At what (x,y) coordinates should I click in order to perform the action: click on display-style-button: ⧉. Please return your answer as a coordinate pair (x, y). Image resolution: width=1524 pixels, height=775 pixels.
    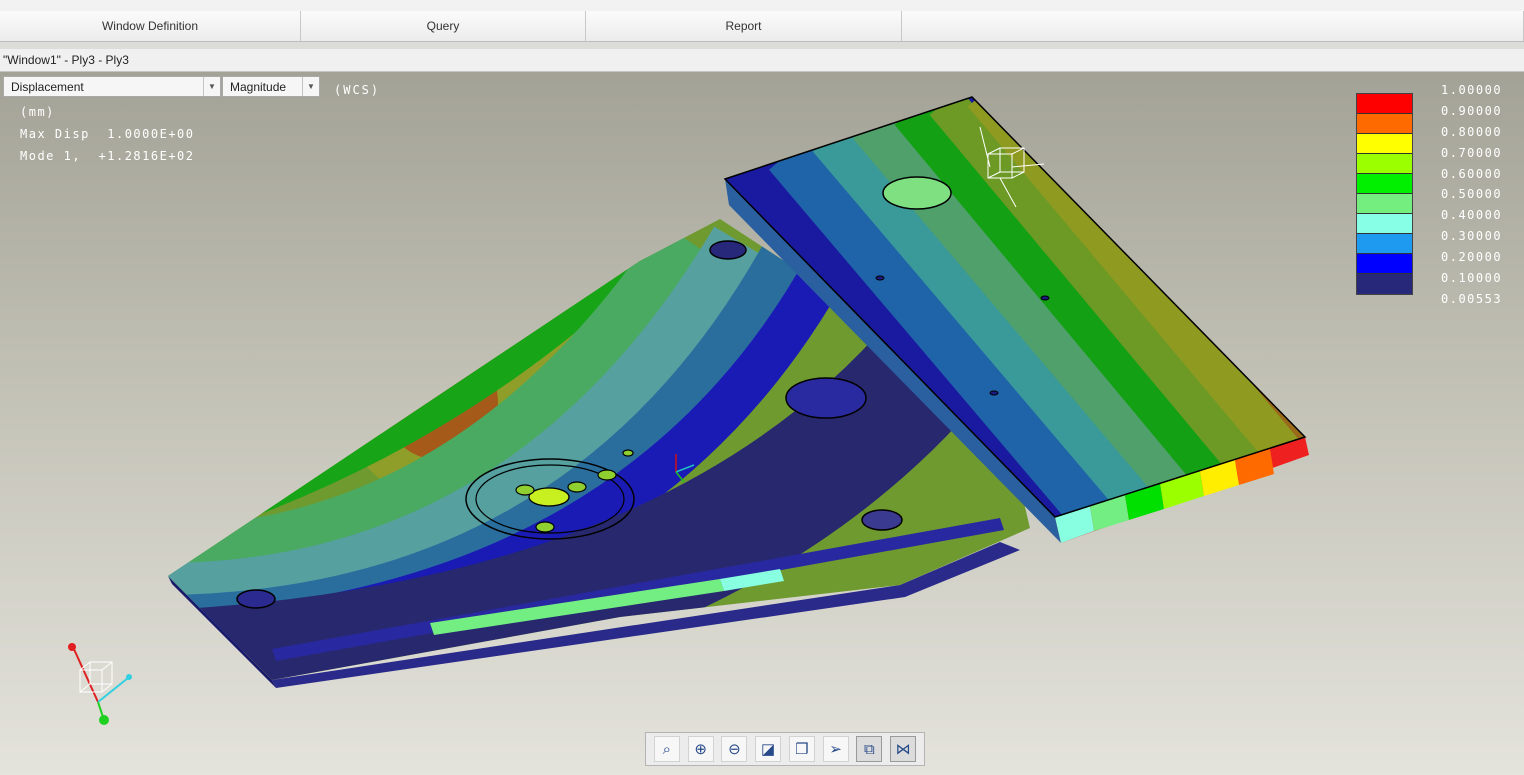
    Looking at the image, I should click on (869, 749).